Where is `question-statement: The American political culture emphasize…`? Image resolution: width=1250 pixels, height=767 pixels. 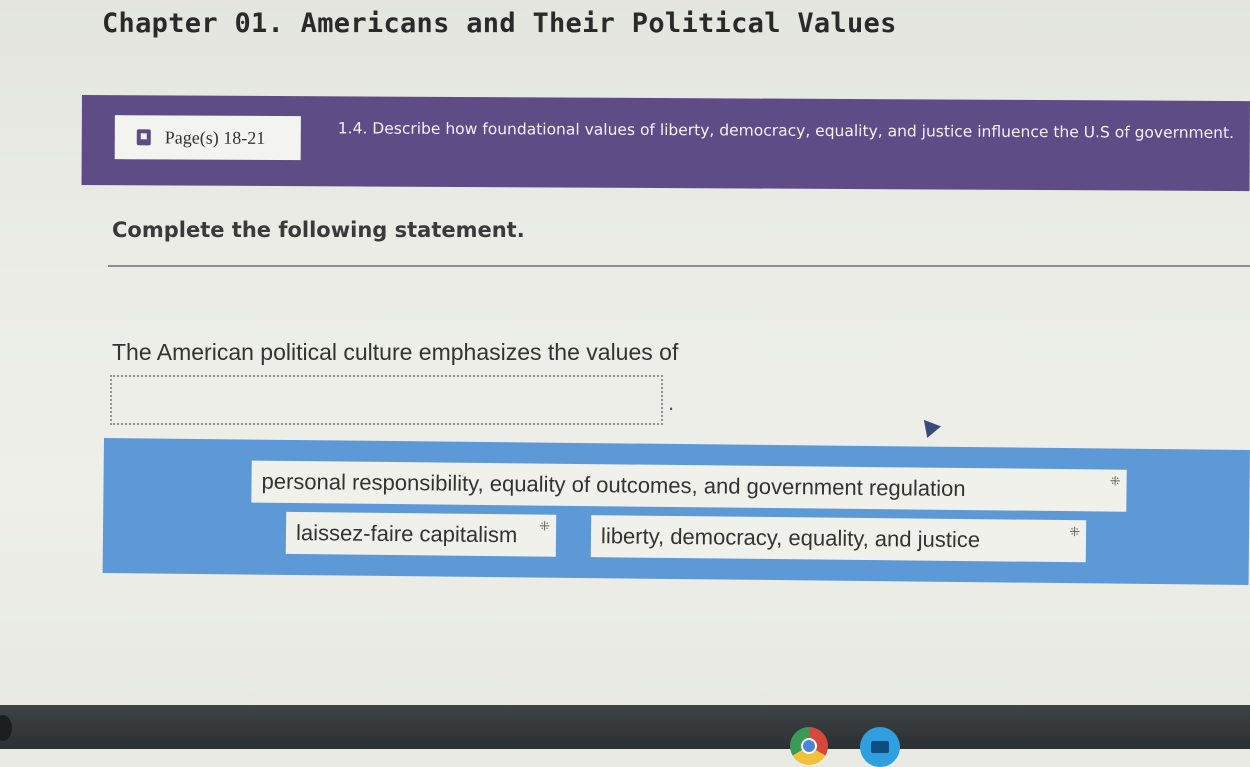
question-statement: The American political culture emphasize… is located at coordinates (395, 352).